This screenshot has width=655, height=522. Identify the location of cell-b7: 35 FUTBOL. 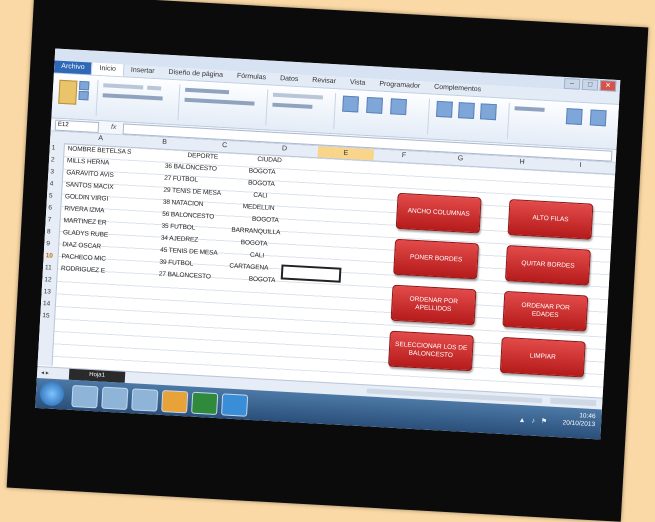
(178, 227).